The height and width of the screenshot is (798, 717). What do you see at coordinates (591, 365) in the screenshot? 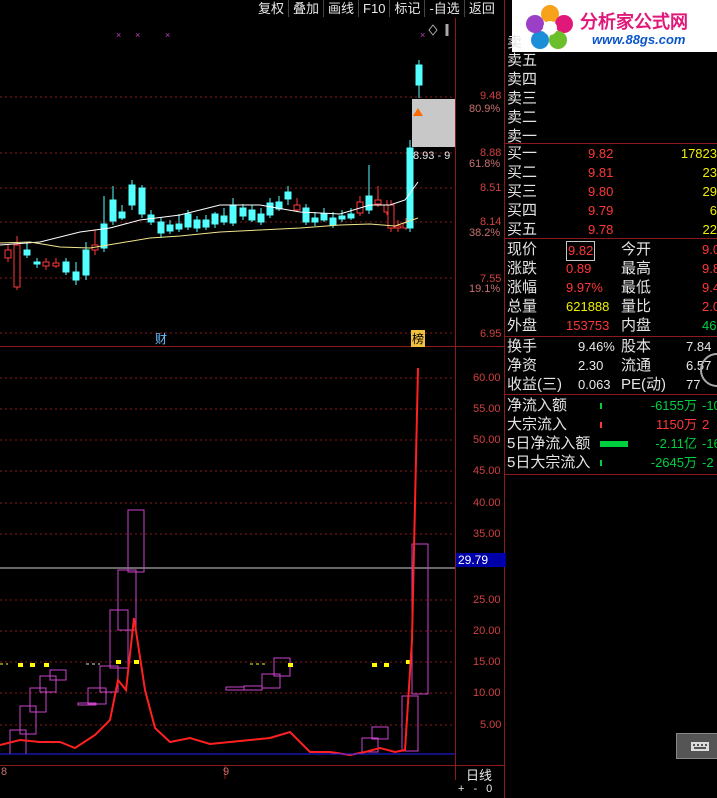
I see `fundamental-value: 2.30` at bounding box center [591, 365].